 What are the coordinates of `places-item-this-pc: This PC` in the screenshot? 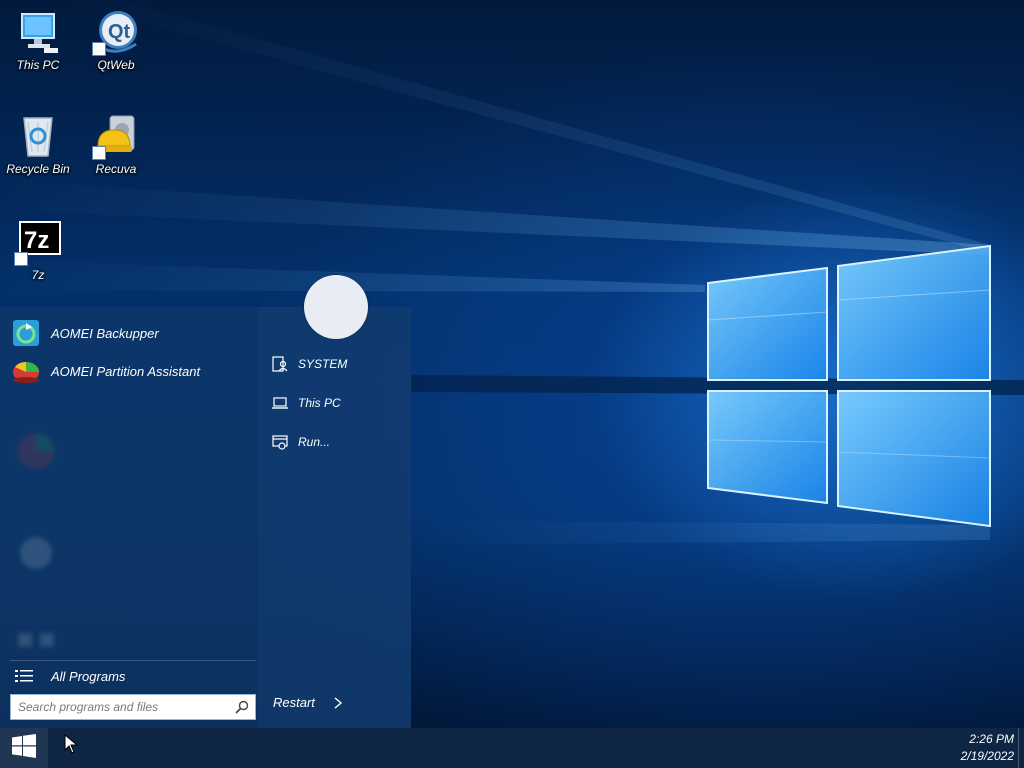 It's located at (306, 403).